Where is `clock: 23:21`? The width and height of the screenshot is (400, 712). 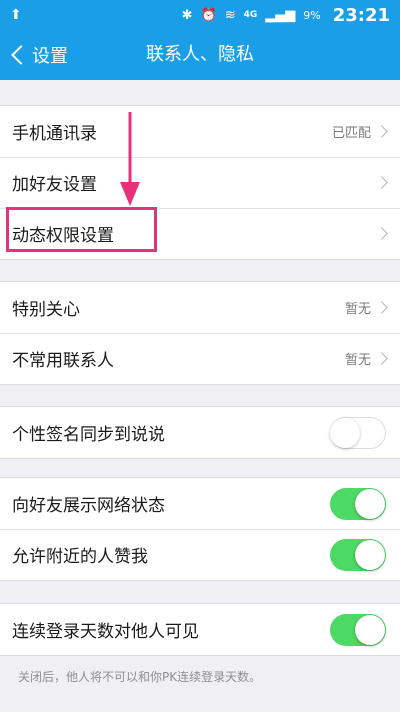
clock: 23:21 is located at coordinates (361, 15).